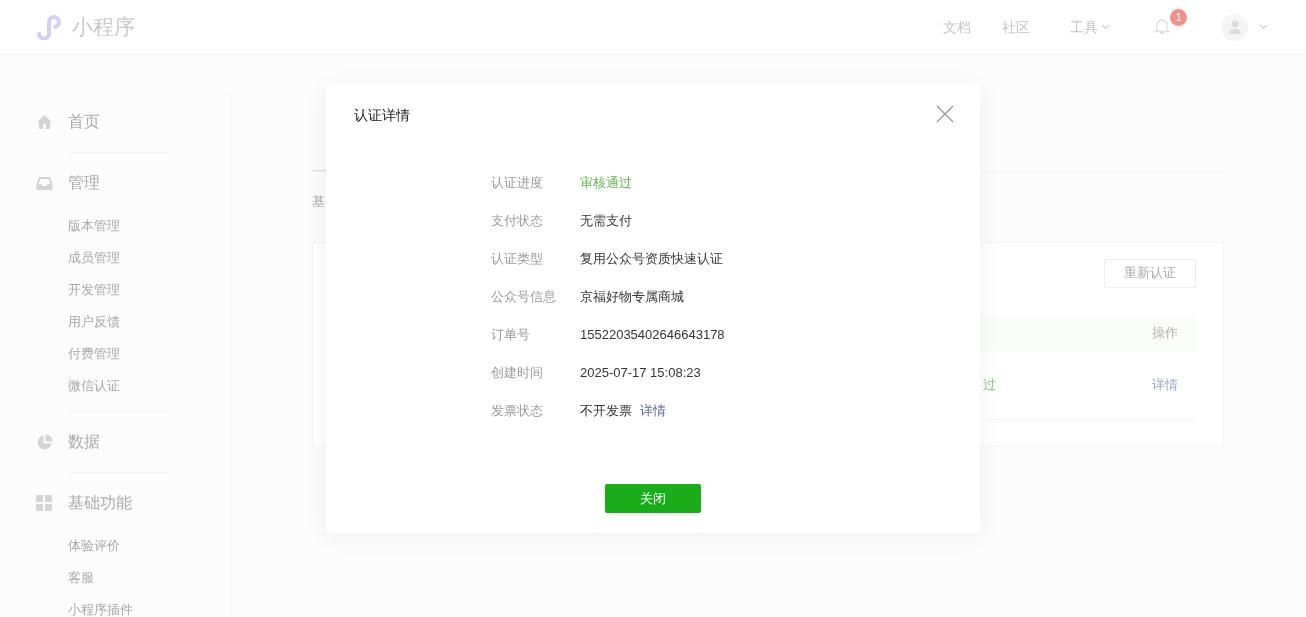  I want to click on sidebar-item: 开发管理, so click(94, 290).